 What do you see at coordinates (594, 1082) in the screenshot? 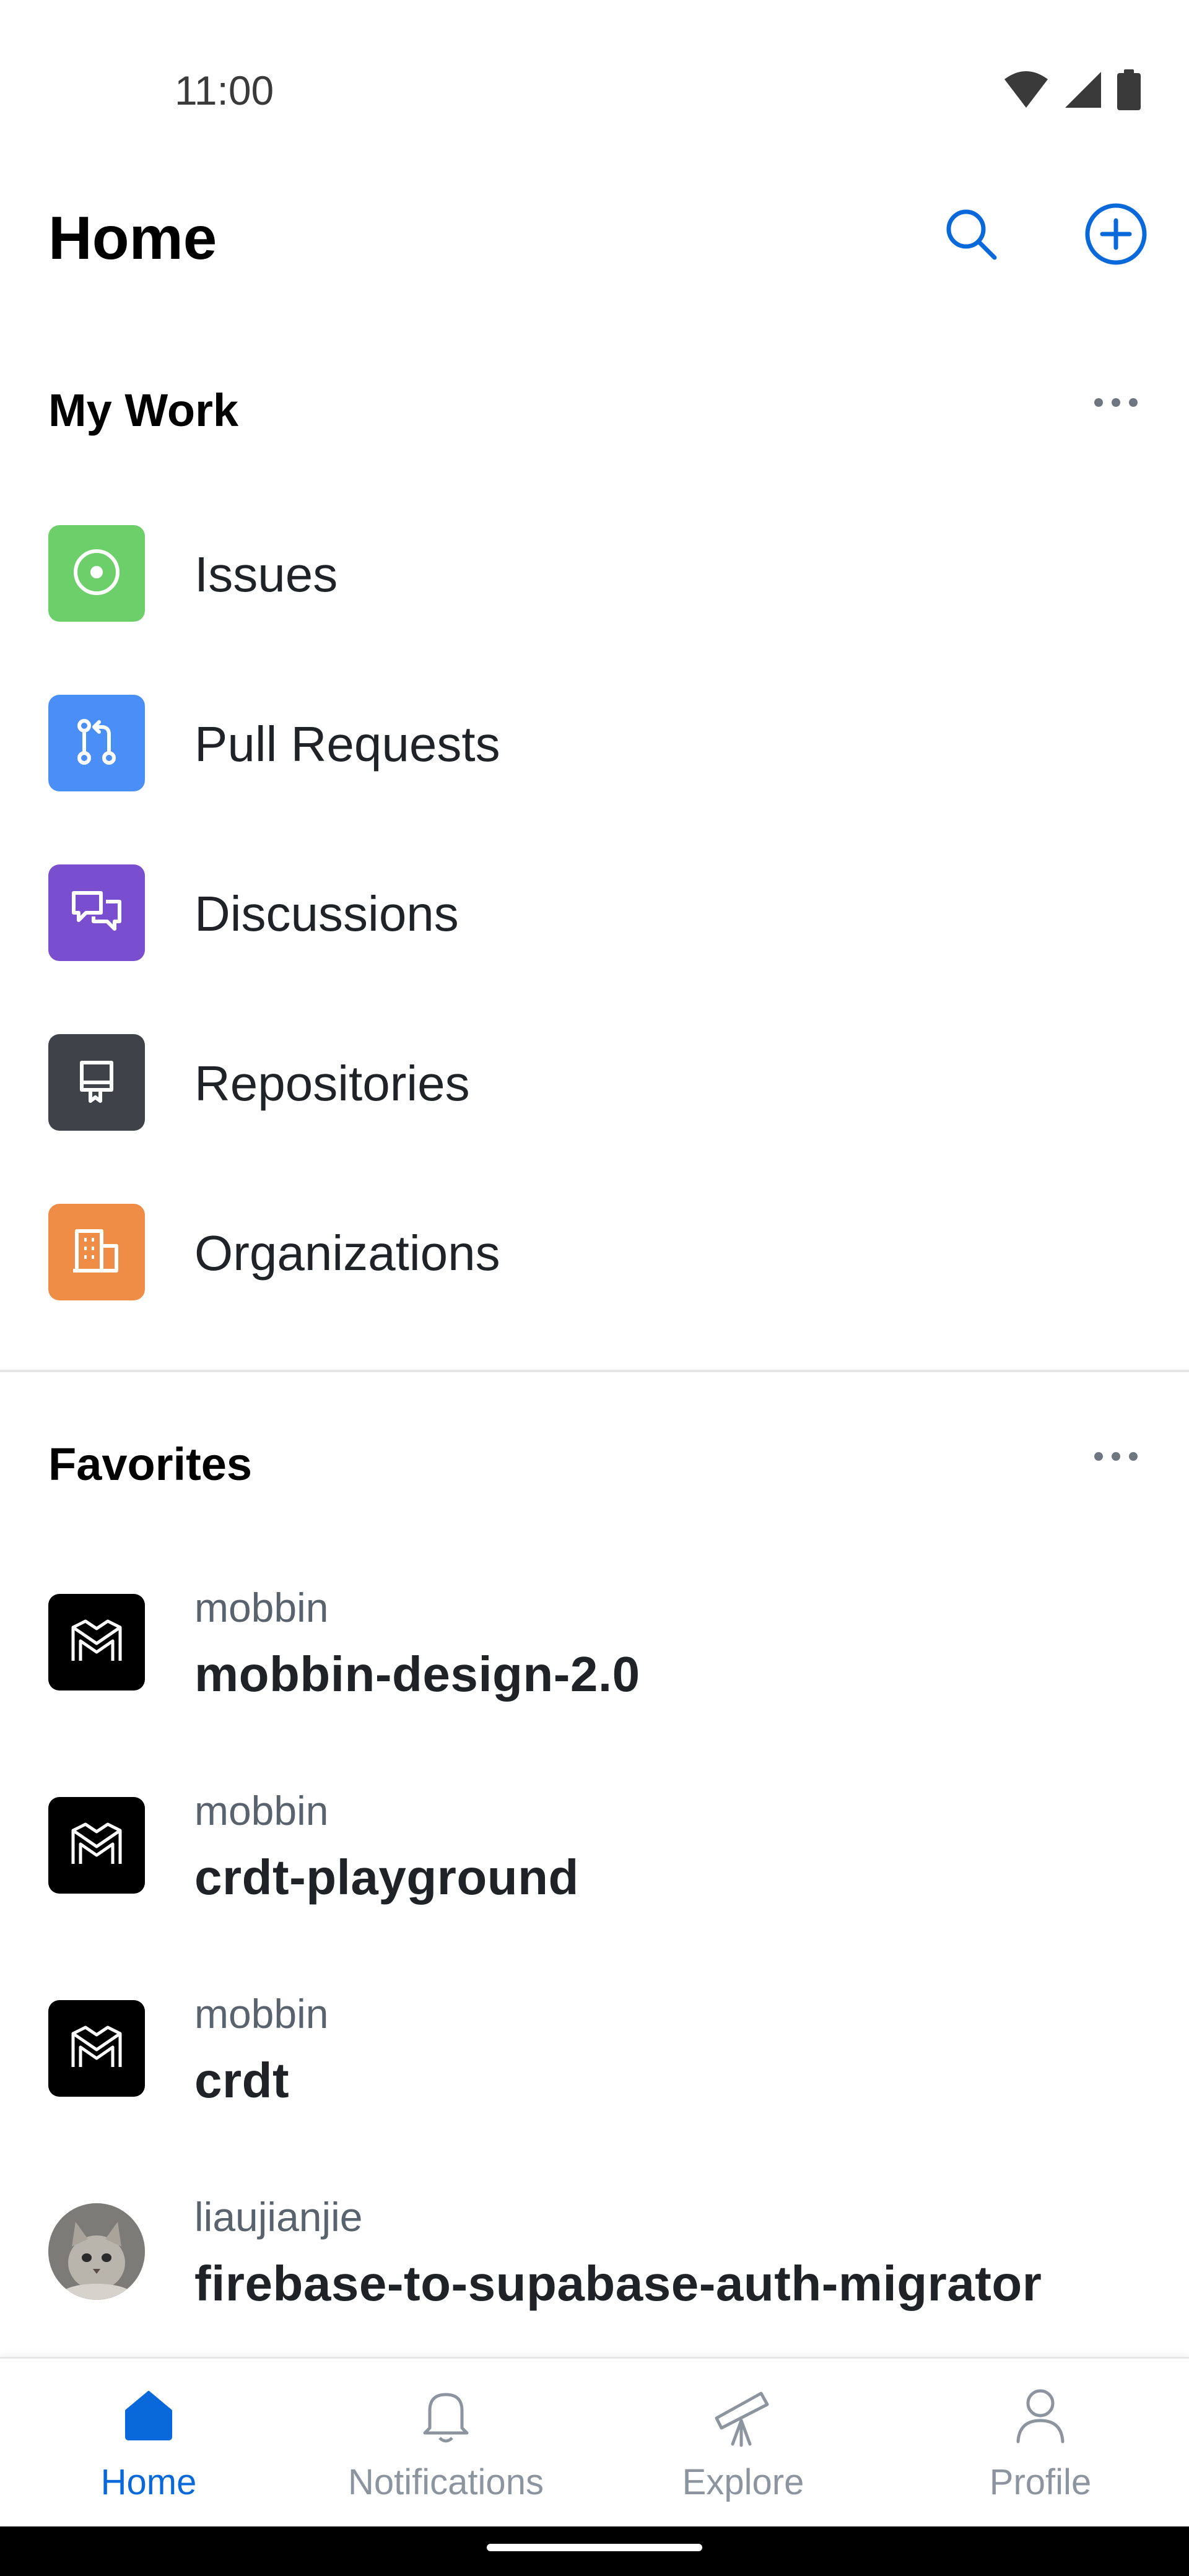
I see `my-work-item-repositories: Repositories` at bounding box center [594, 1082].